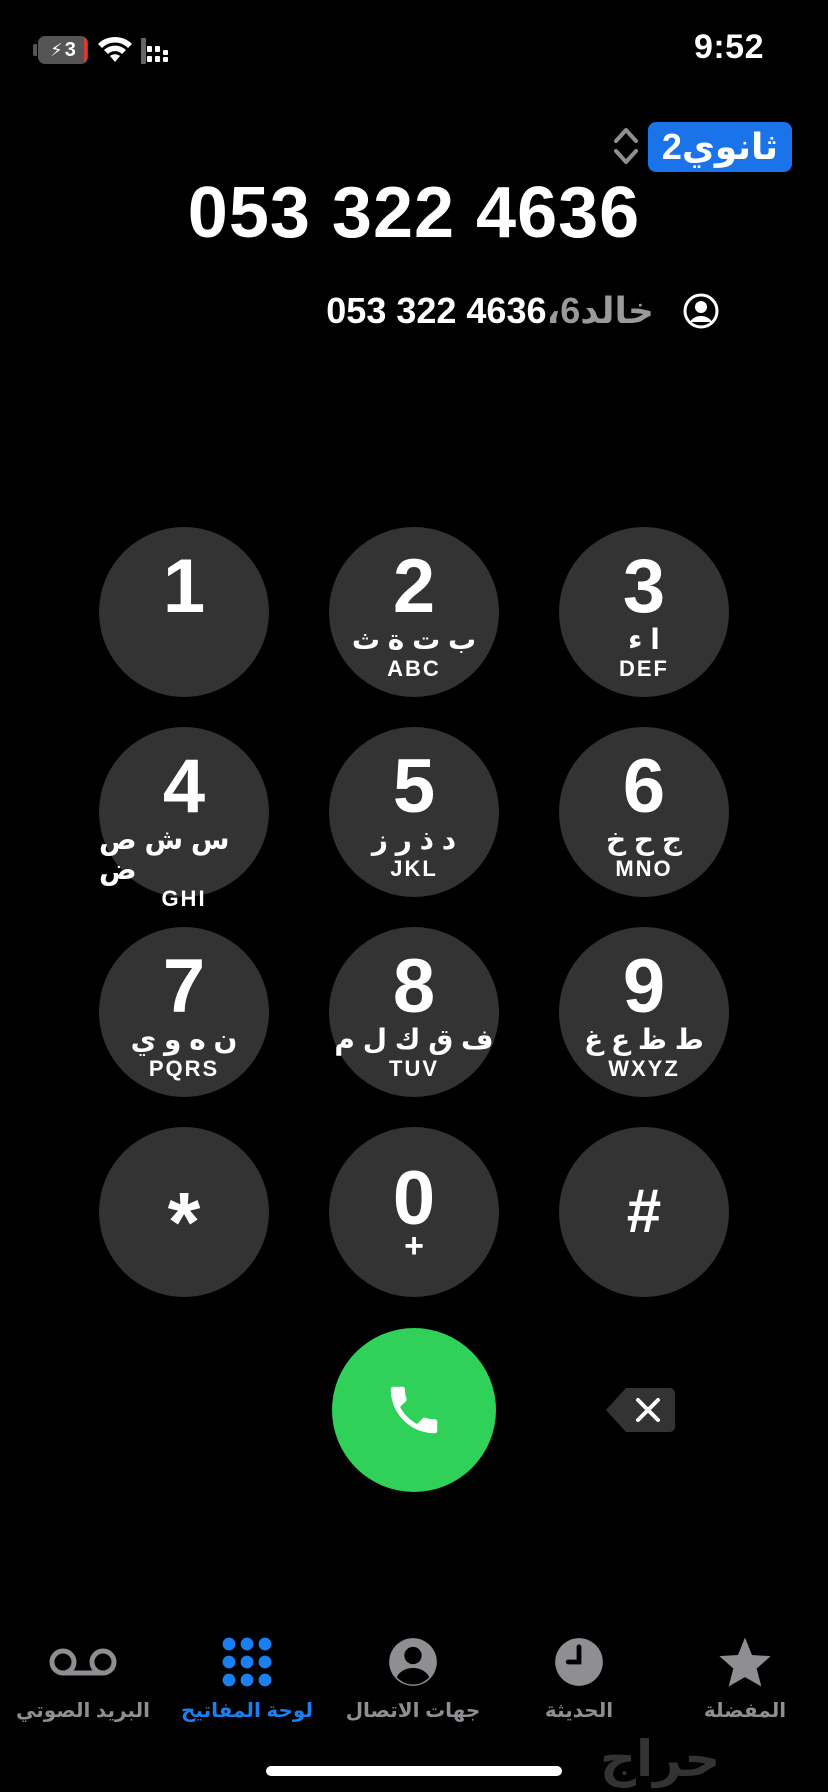 This screenshot has height=1792, width=828. What do you see at coordinates (164, 854) in the screenshot?
I see `key-arabic-letters: س ش ص ض` at bounding box center [164, 854].